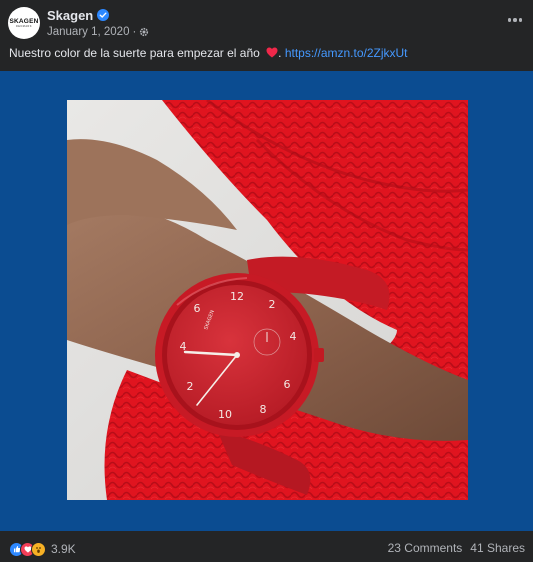 Image resolution: width=533 pixels, height=562 pixels. What do you see at coordinates (425, 548) in the screenshot?
I see `comments-count: 23 Comments` at bounding box center [425, 548].